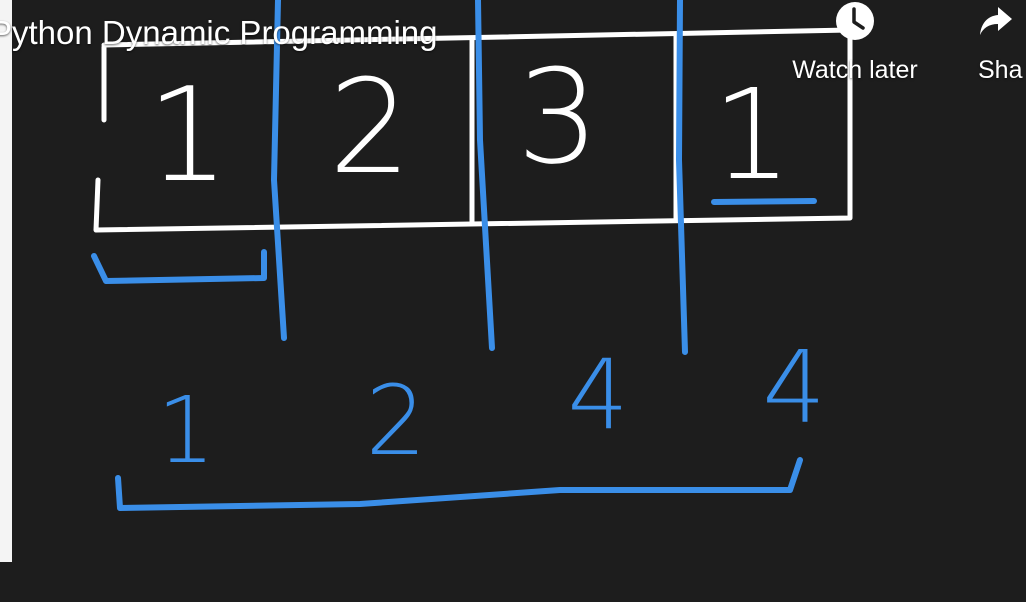 Image resolution: width=1026 pixels, height=602 pixels. What do you see at coordinates (459, 484) in the screenshot?
I see `full-range-bracket` at bounding box center [459, 484].